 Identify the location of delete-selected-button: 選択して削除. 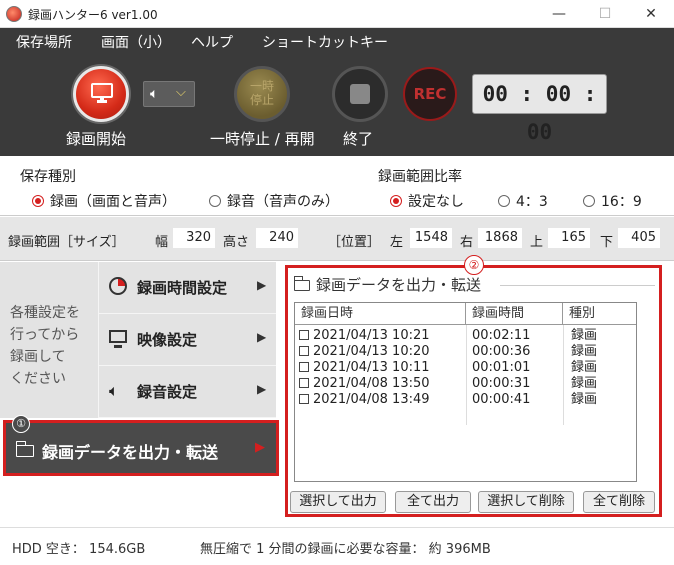
(526, 502).